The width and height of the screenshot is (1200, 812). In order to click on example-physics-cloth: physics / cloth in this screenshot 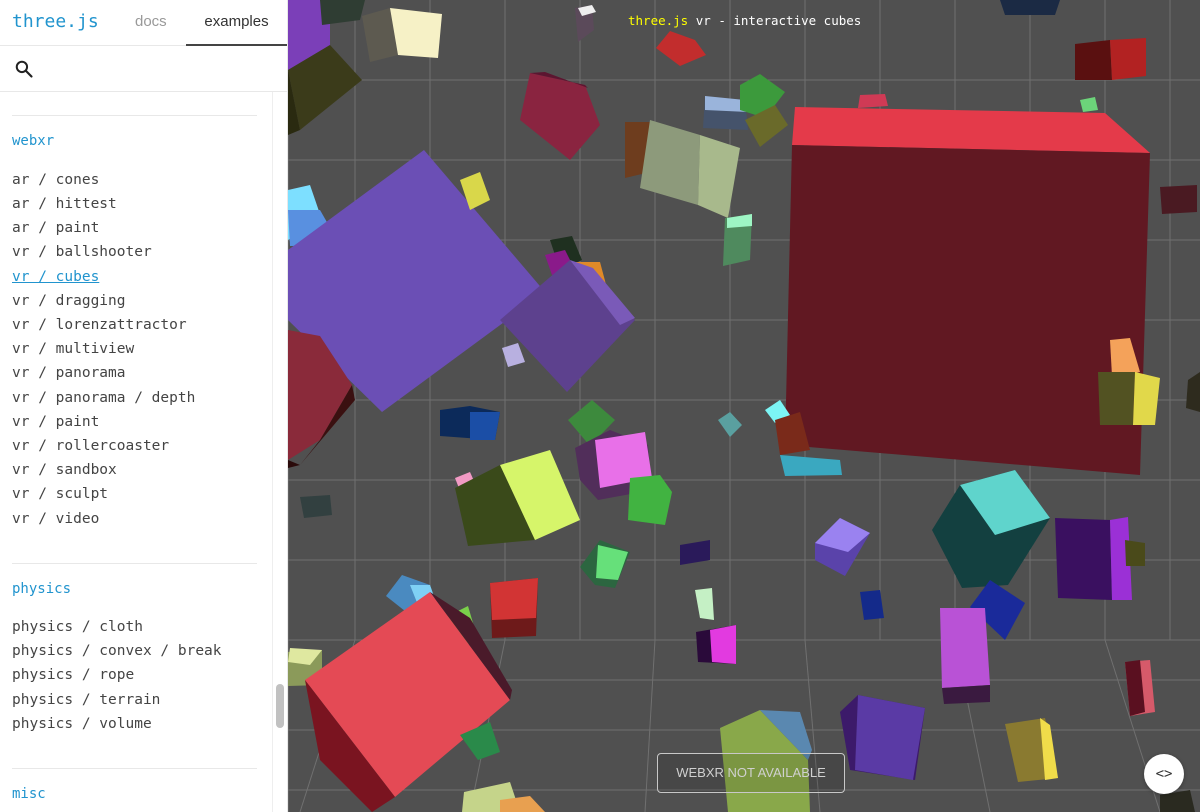, I will do `click(77, 627)`.